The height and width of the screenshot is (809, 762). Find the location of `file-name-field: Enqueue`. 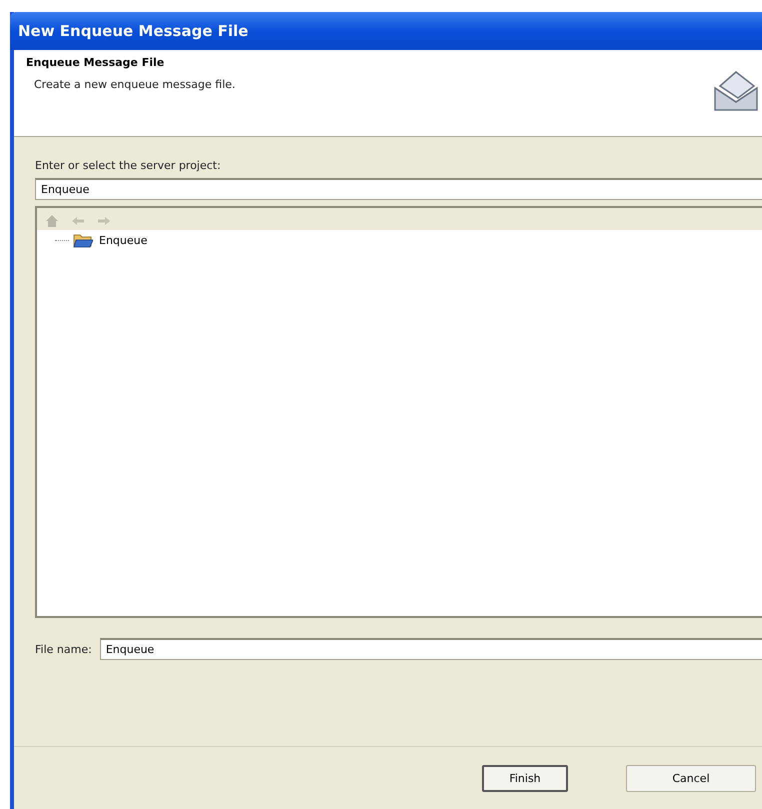

file-name-field: Enqueue is located at coordinates (431, 649).